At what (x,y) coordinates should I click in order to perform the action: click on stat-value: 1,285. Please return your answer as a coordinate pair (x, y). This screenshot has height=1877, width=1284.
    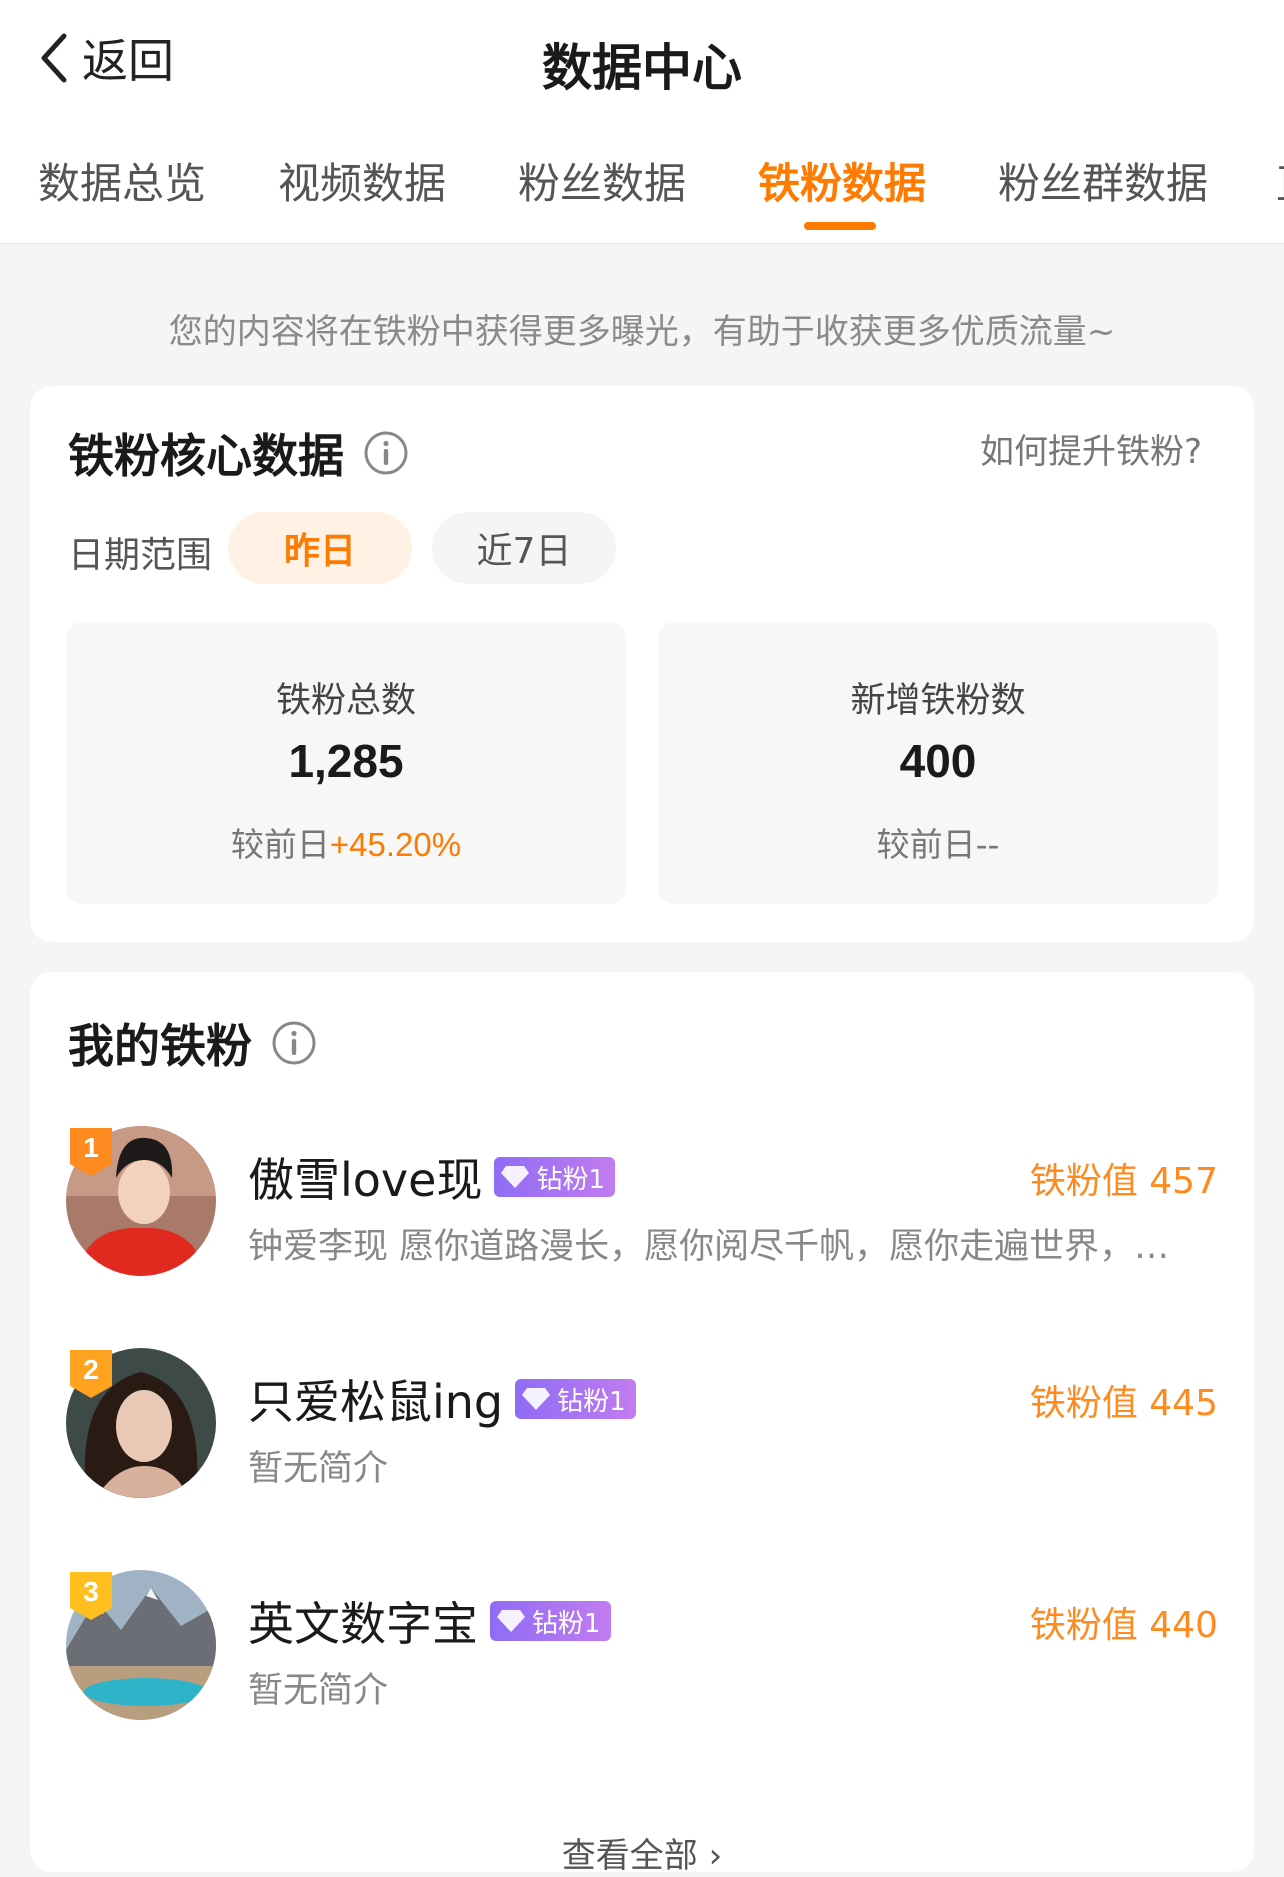
    Looking at the image, I should click on (346, 761).